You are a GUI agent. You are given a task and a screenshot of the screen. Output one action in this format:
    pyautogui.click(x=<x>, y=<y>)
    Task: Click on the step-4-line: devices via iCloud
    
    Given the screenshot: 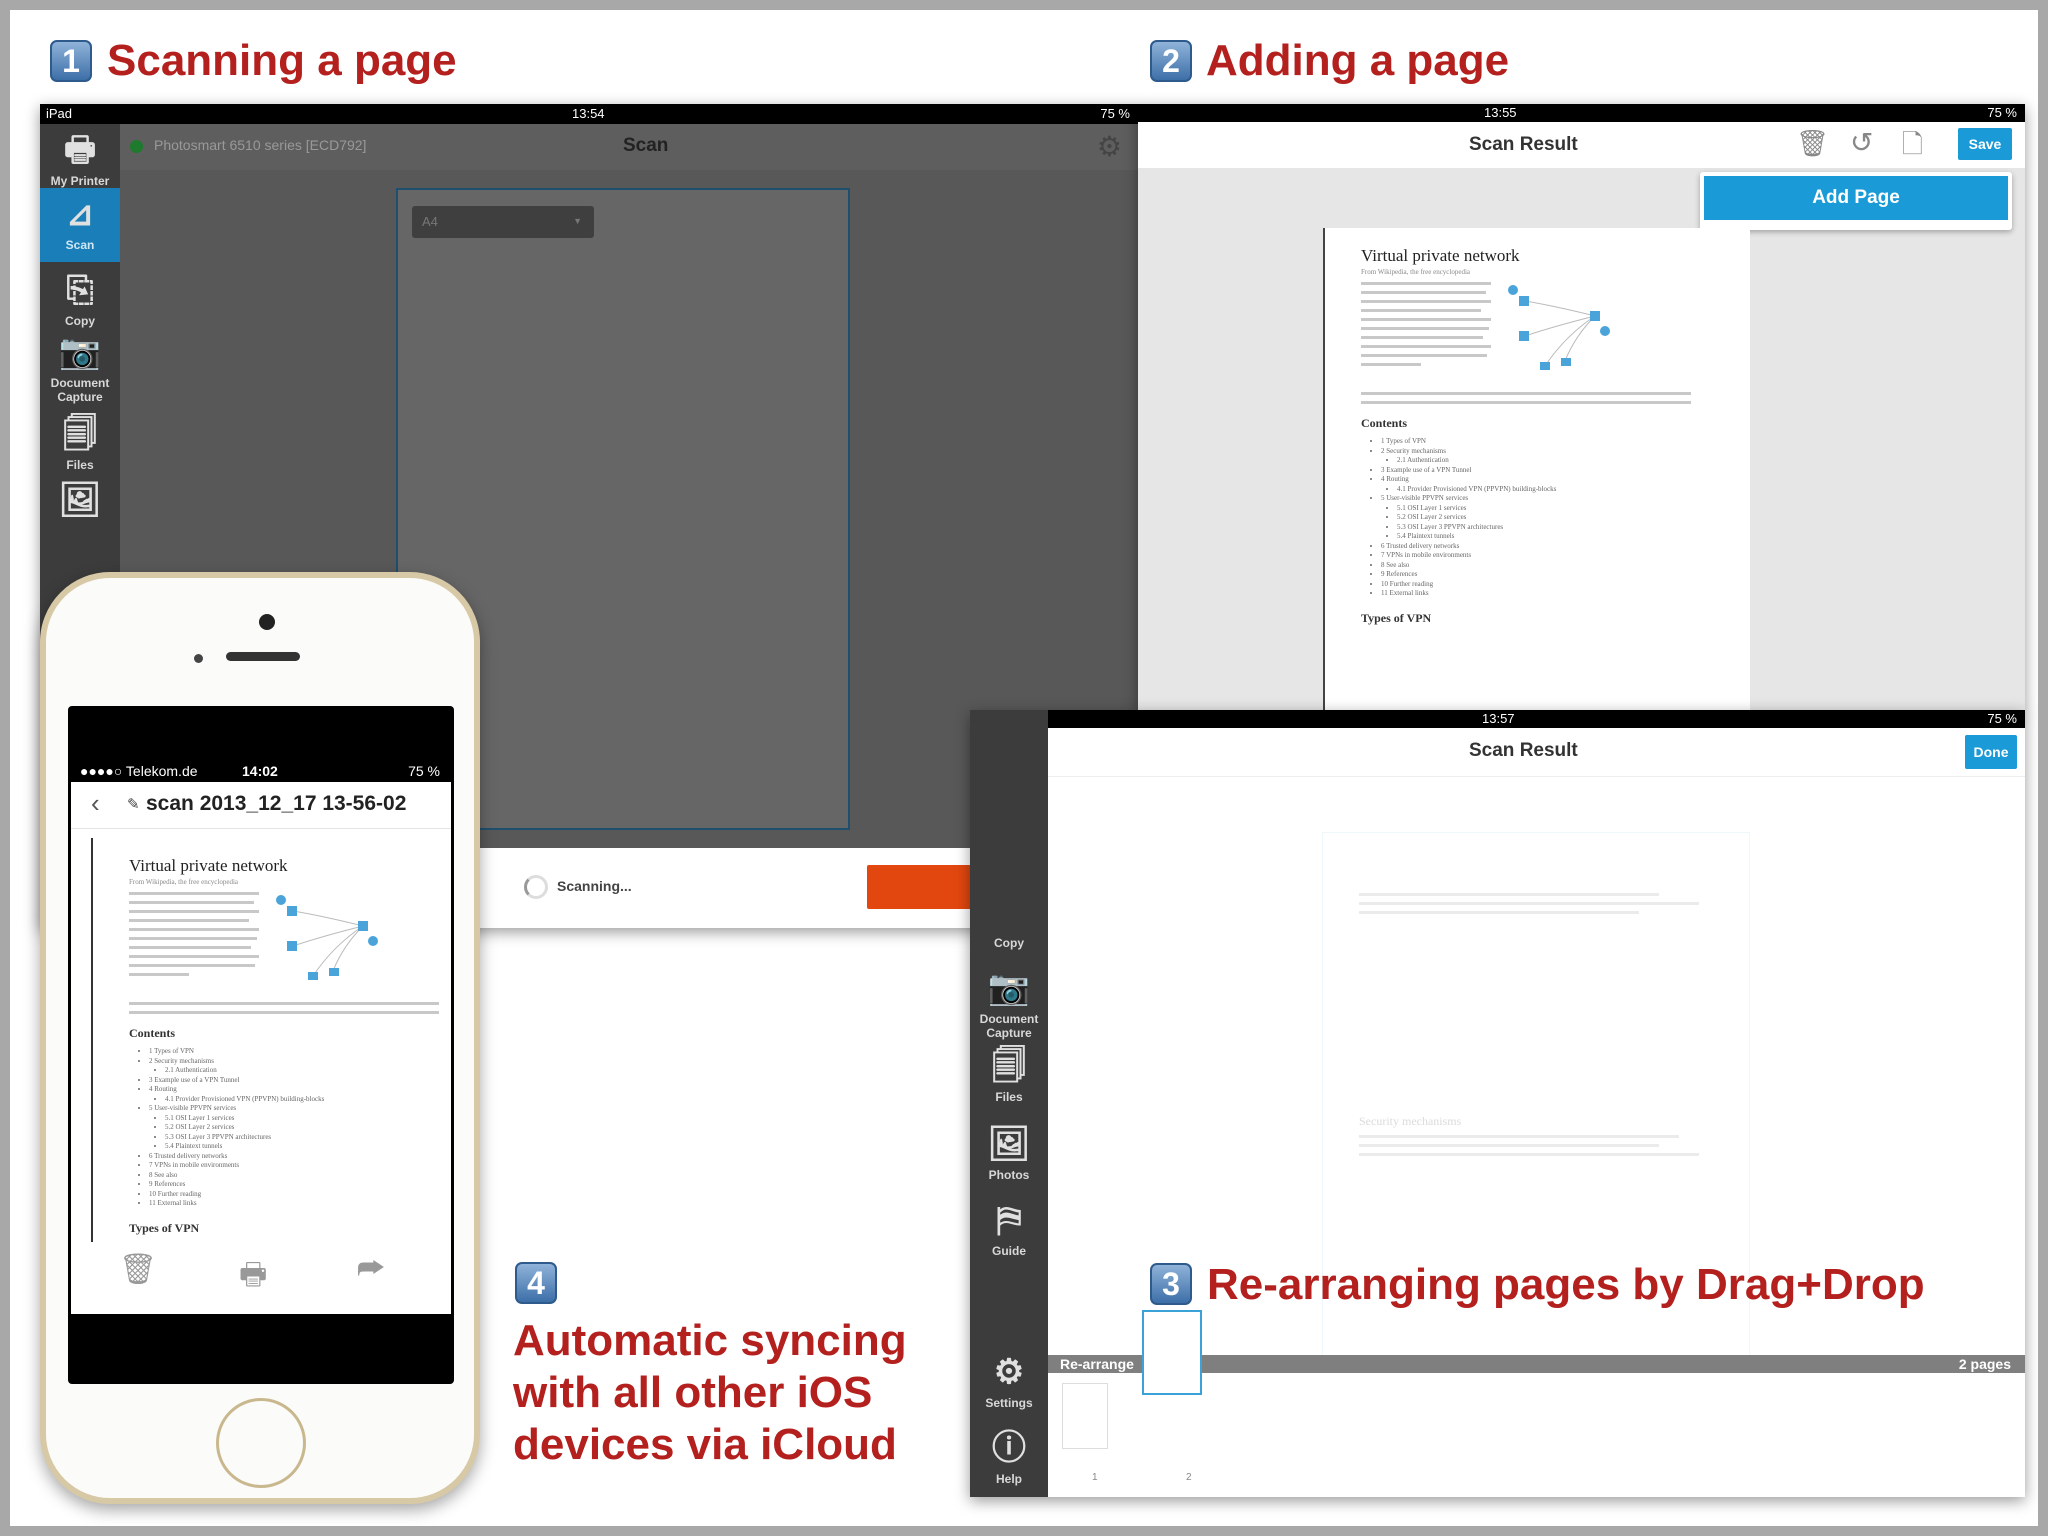 What is the action you would take?
    pyautogui.click(x=705, y=1444)
    